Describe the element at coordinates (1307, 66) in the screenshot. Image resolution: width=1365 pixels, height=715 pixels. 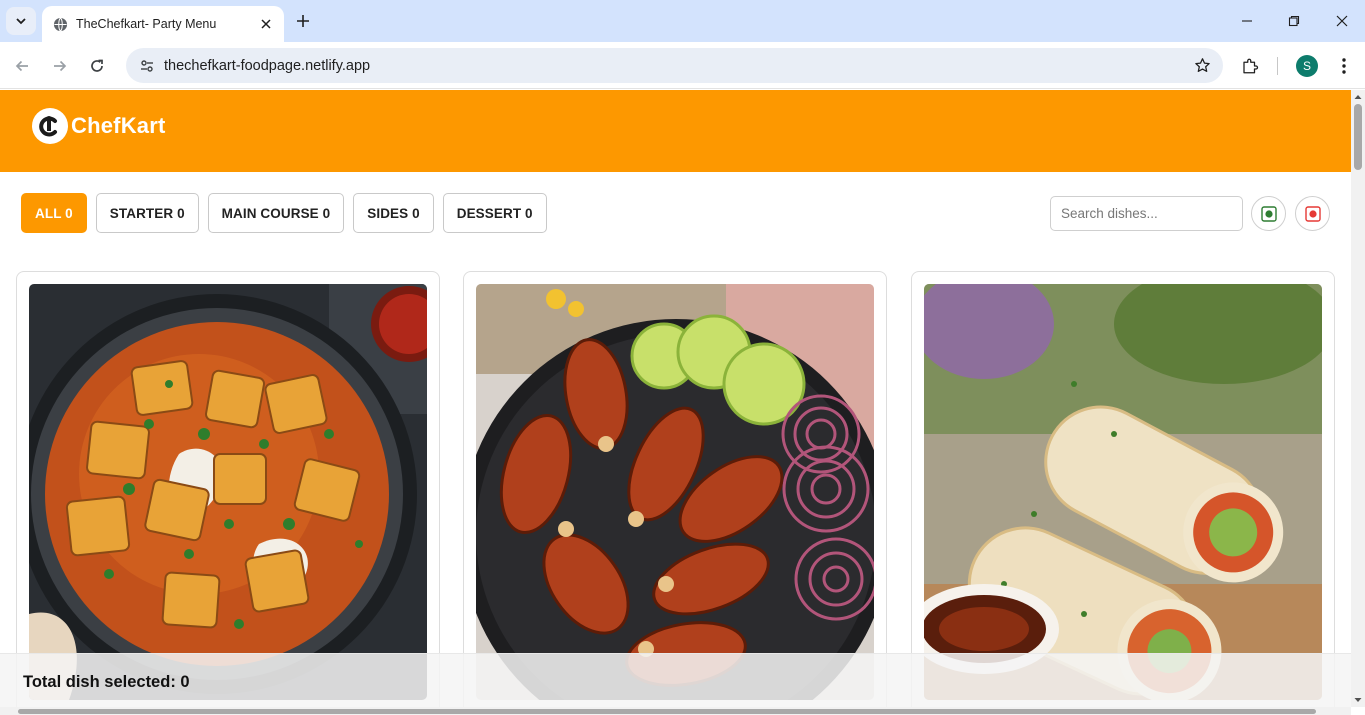
I see `profile-avatar: S` at that location.